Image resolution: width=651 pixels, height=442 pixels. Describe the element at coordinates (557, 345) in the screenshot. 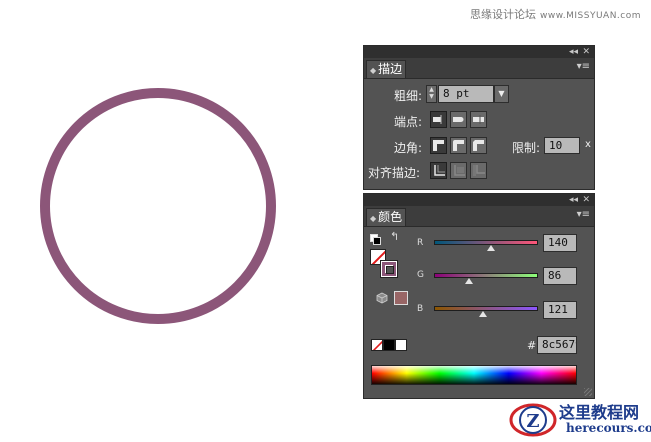

I see `hex-value-input: 8c5679` at that location.